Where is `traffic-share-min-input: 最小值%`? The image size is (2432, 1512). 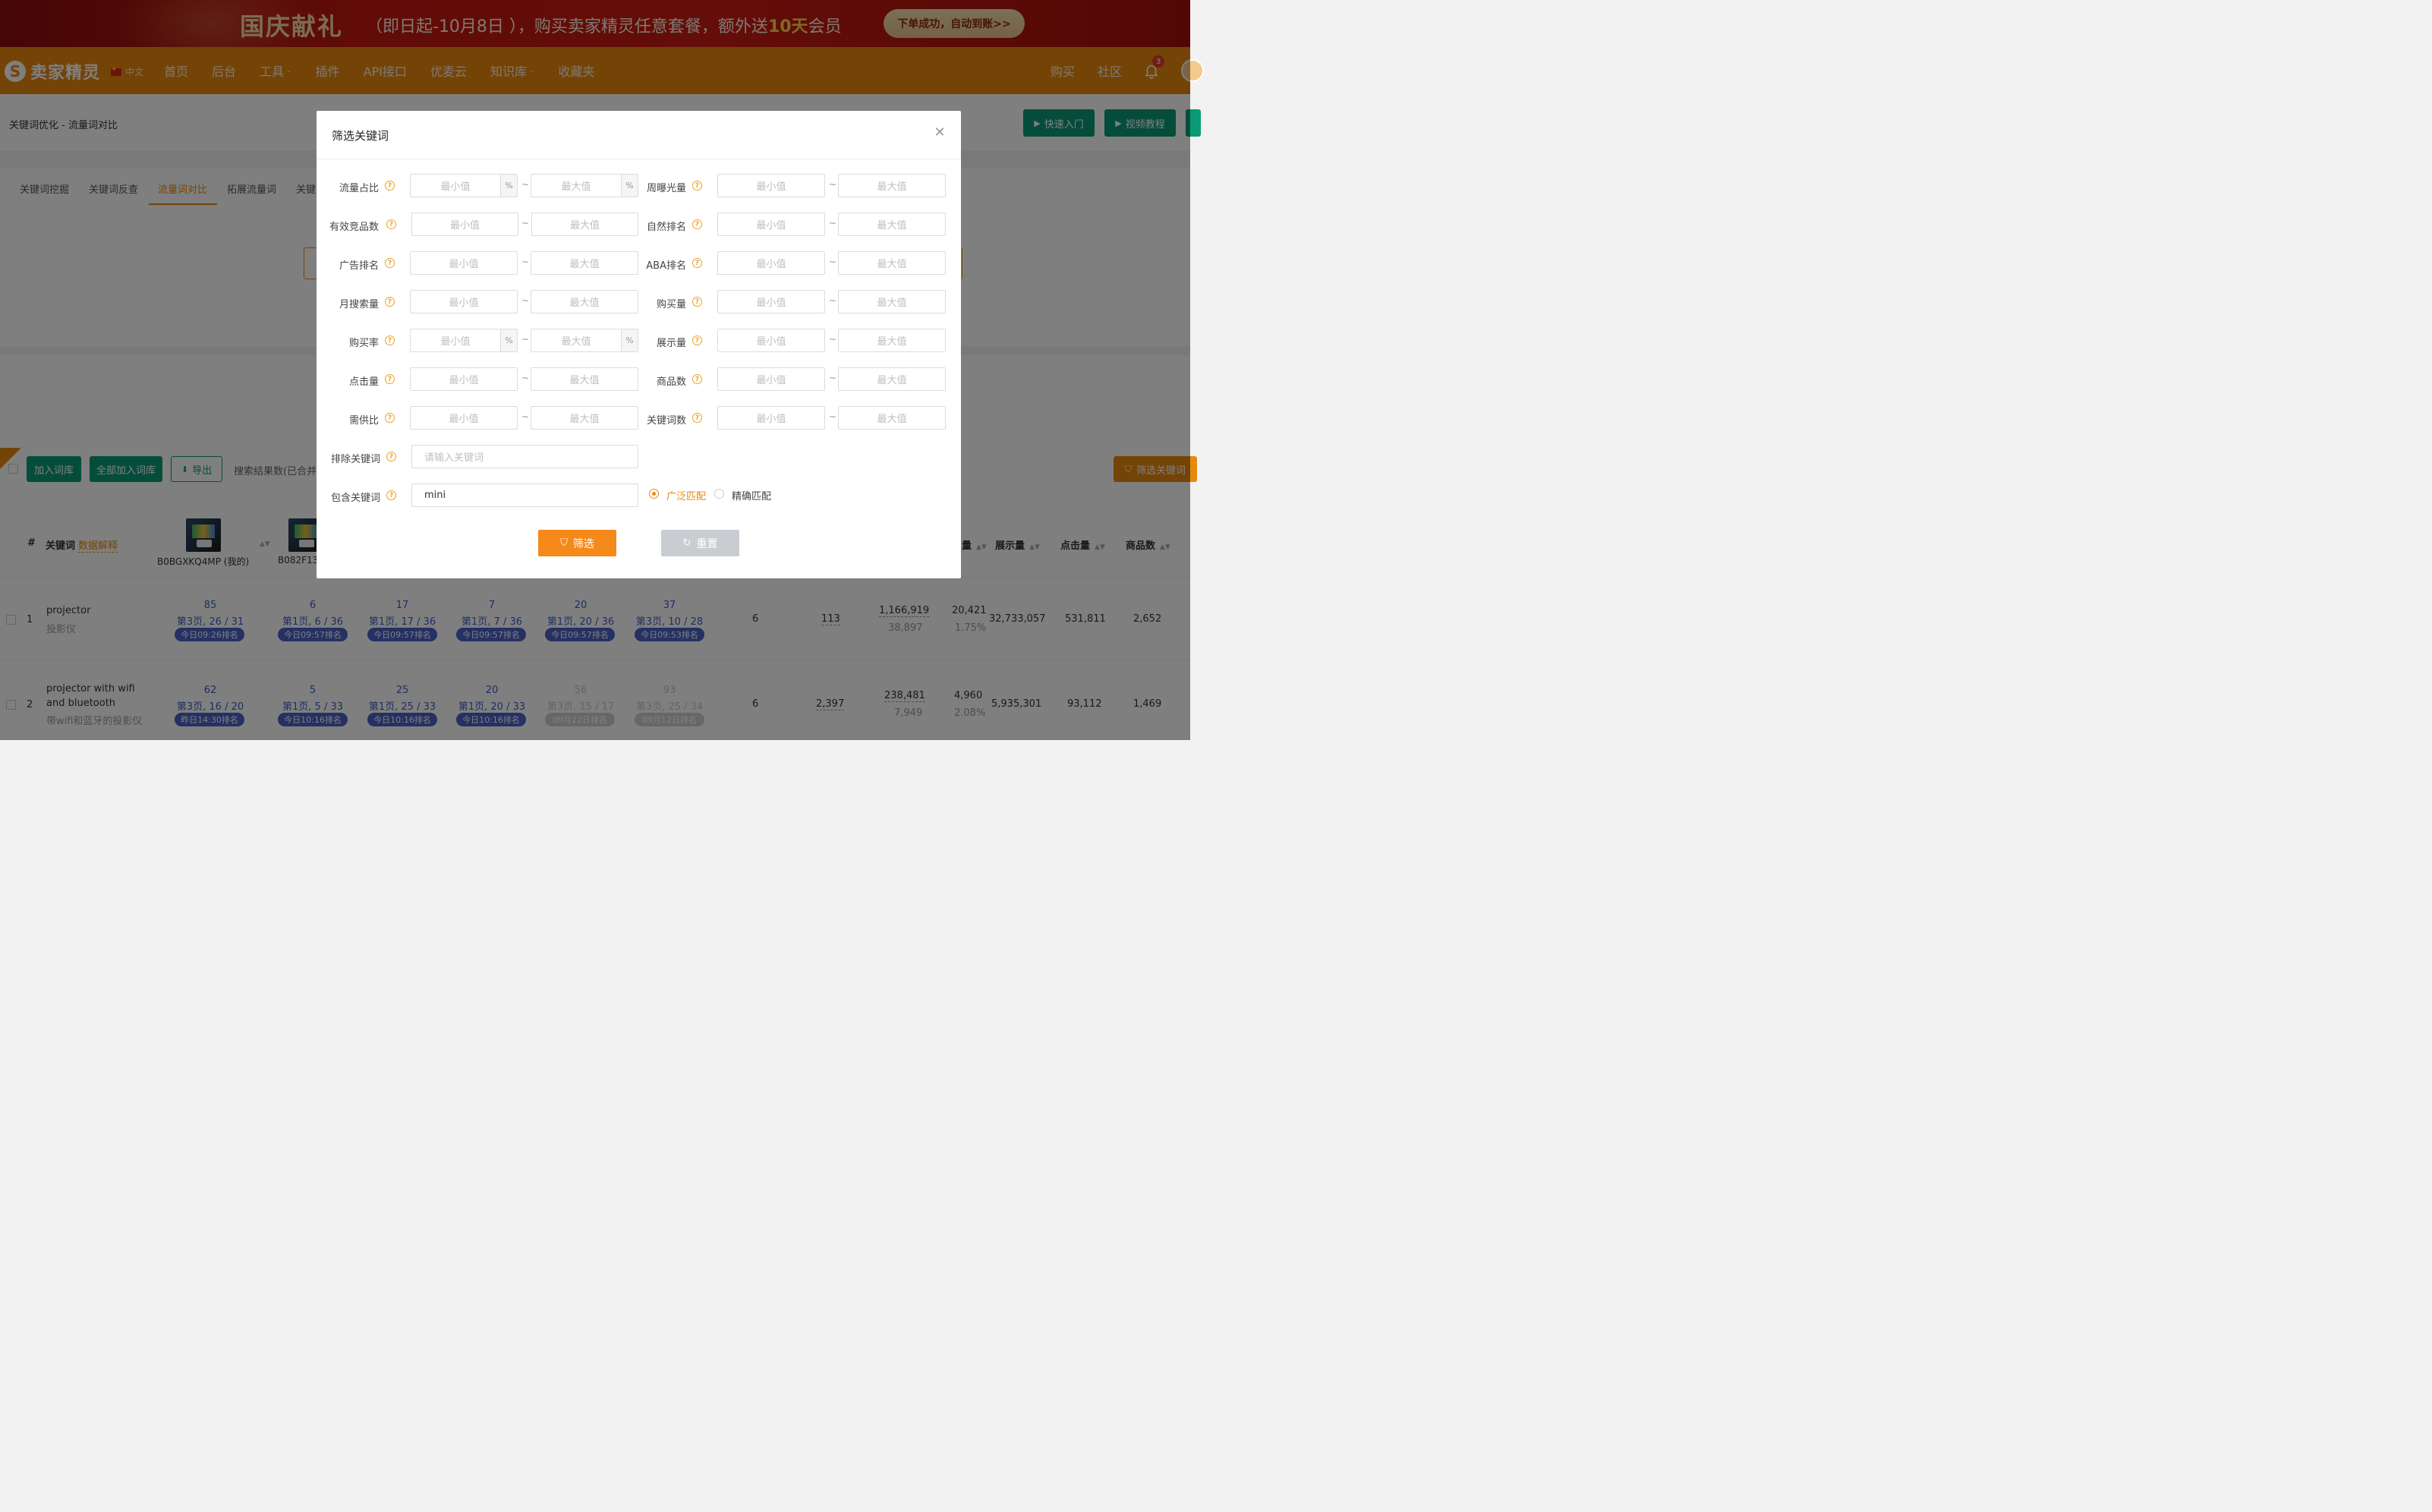
traffic-share-min-input: 最小值% is located at coordinates (464, 185).